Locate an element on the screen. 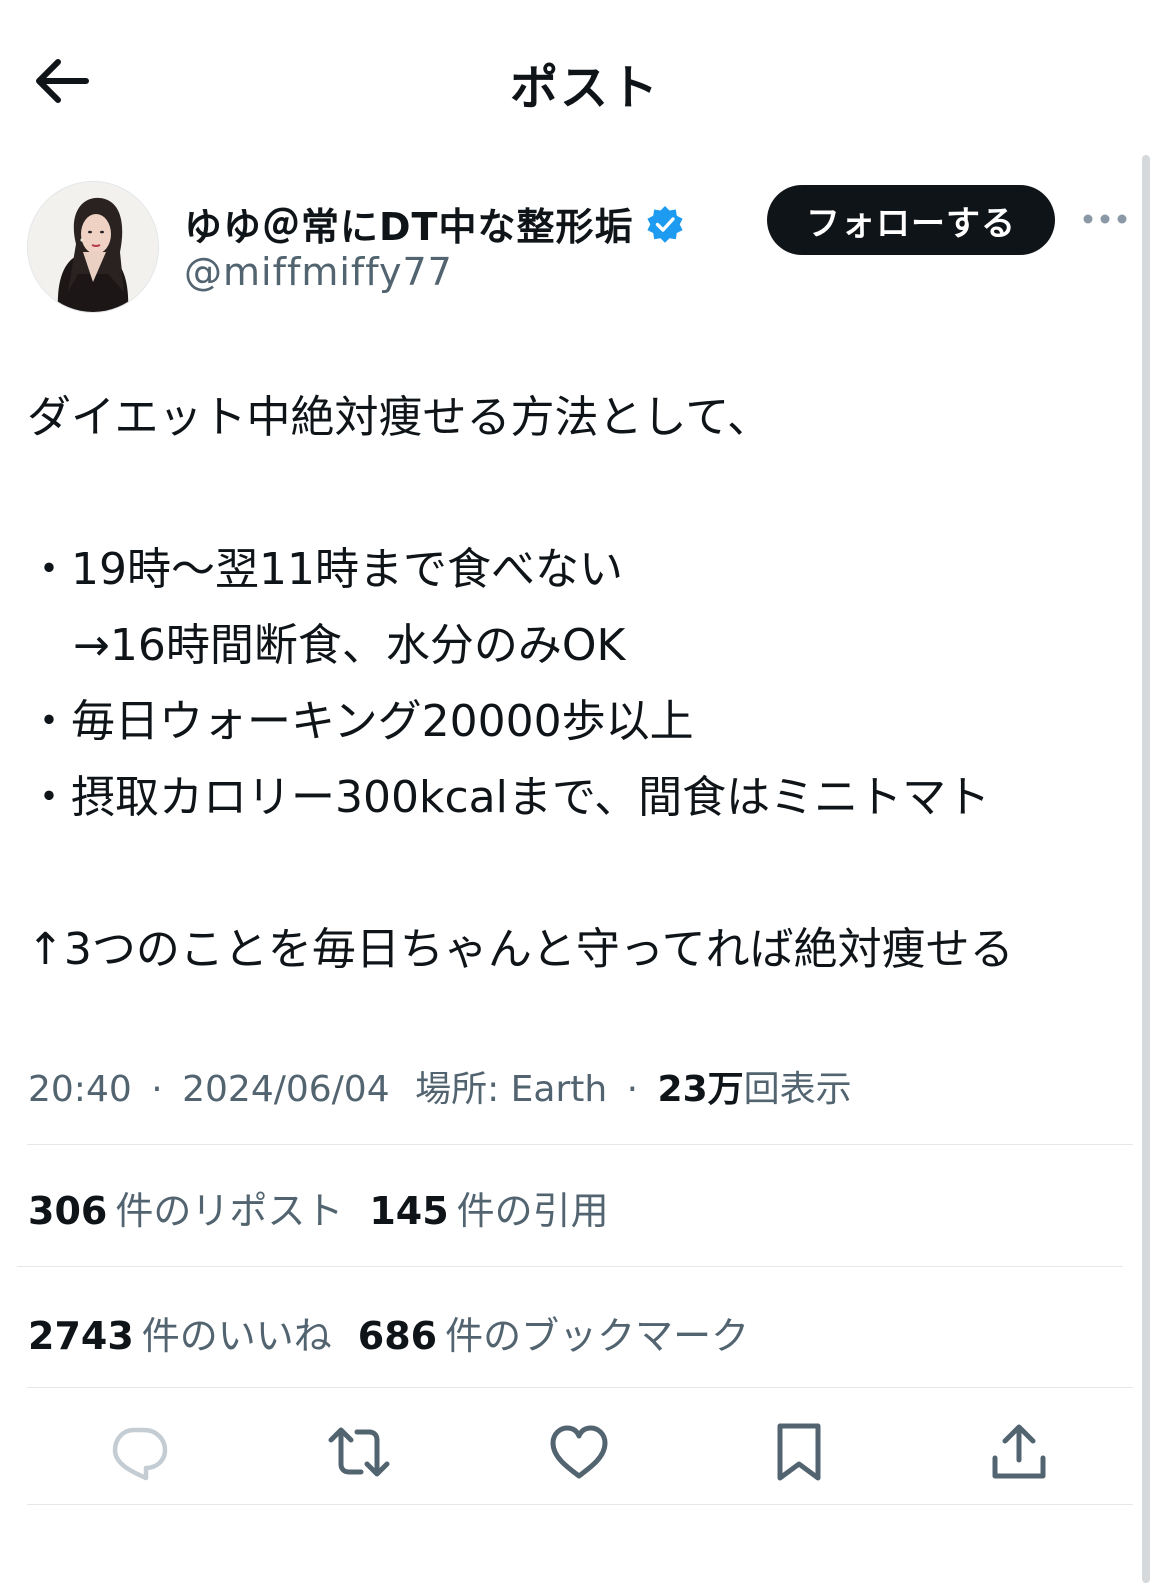  repost-button is located at coordinates (359, 1452).